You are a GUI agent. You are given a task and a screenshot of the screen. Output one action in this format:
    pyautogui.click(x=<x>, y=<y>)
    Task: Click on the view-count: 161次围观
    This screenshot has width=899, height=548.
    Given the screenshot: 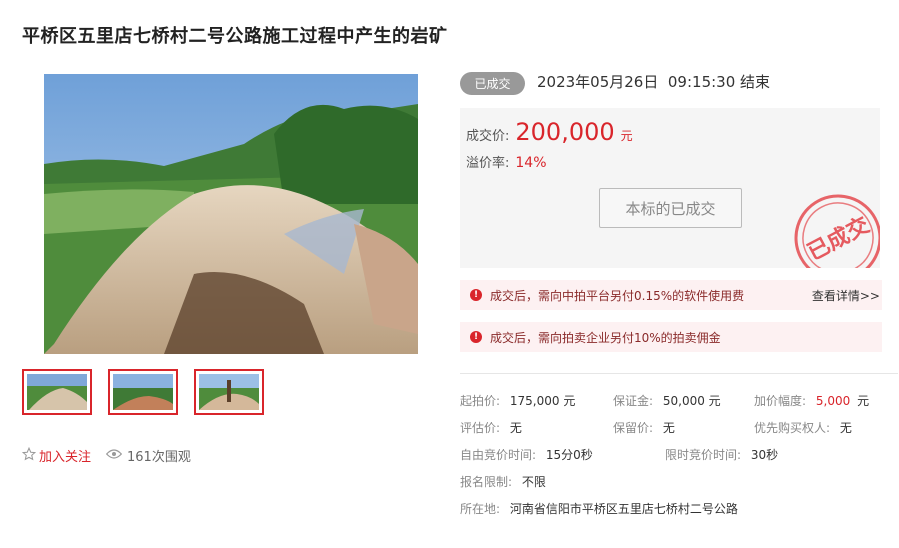 What is the action you would take?
    pyautogui.click(x=148, y=455)
    